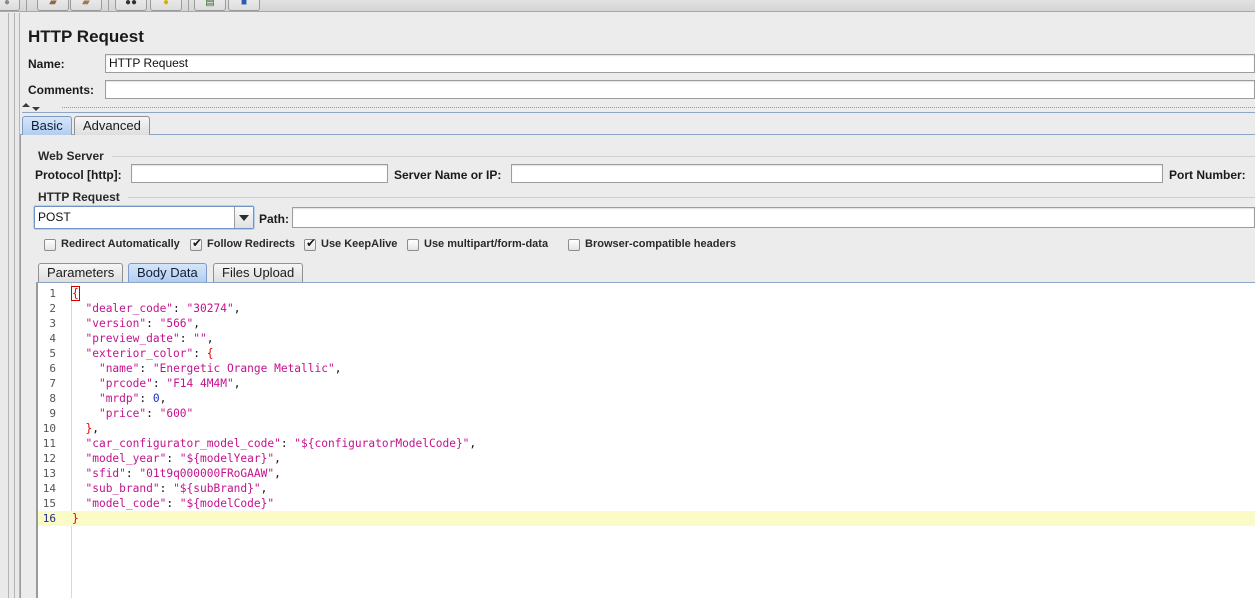 The width and height of the screenshot is (1255, 598). What do you see at coordinates (646, 518) in the screenshot?
I see `editor-line: 16}` at bounding box center [646, 518].